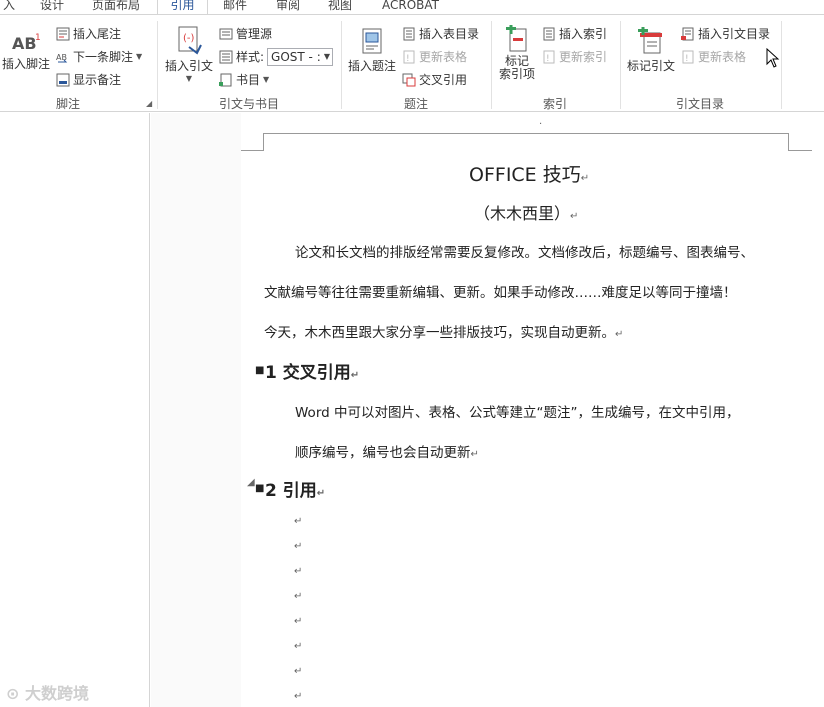  What do you see at coordinates (409, 34) in the screenshot?
I see `table-of-figures-icon` at bounding box center [409, 34].